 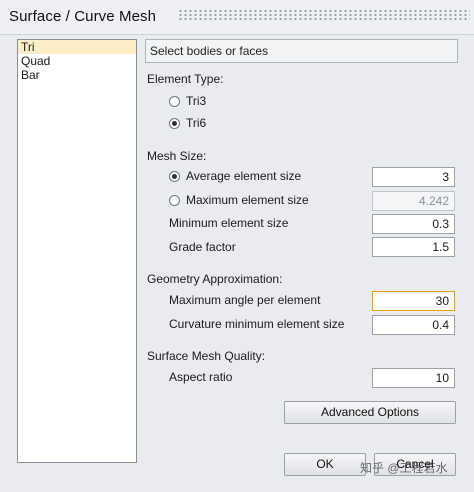 What do you see at coordinates (413, 378) in the screenshot?
I see `aspect-ratio-field: 10` at bounding box center [413, 378].